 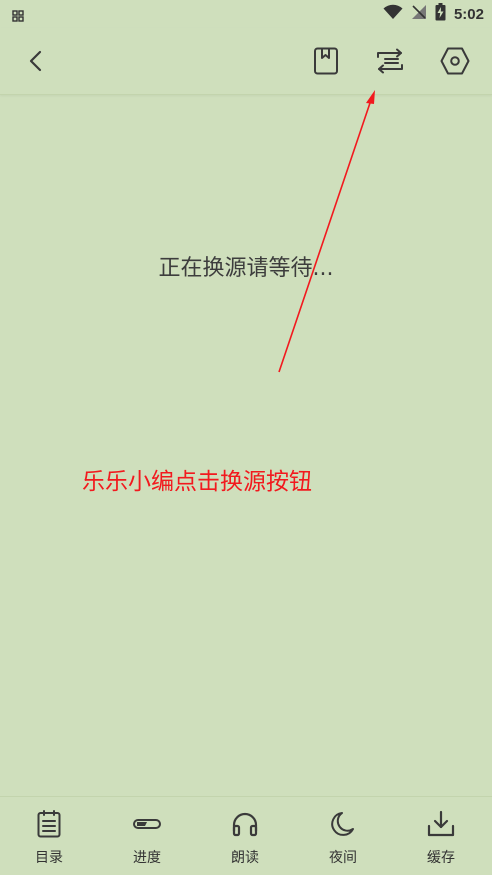 I want to click on back-button, so click(x=37, y=61).